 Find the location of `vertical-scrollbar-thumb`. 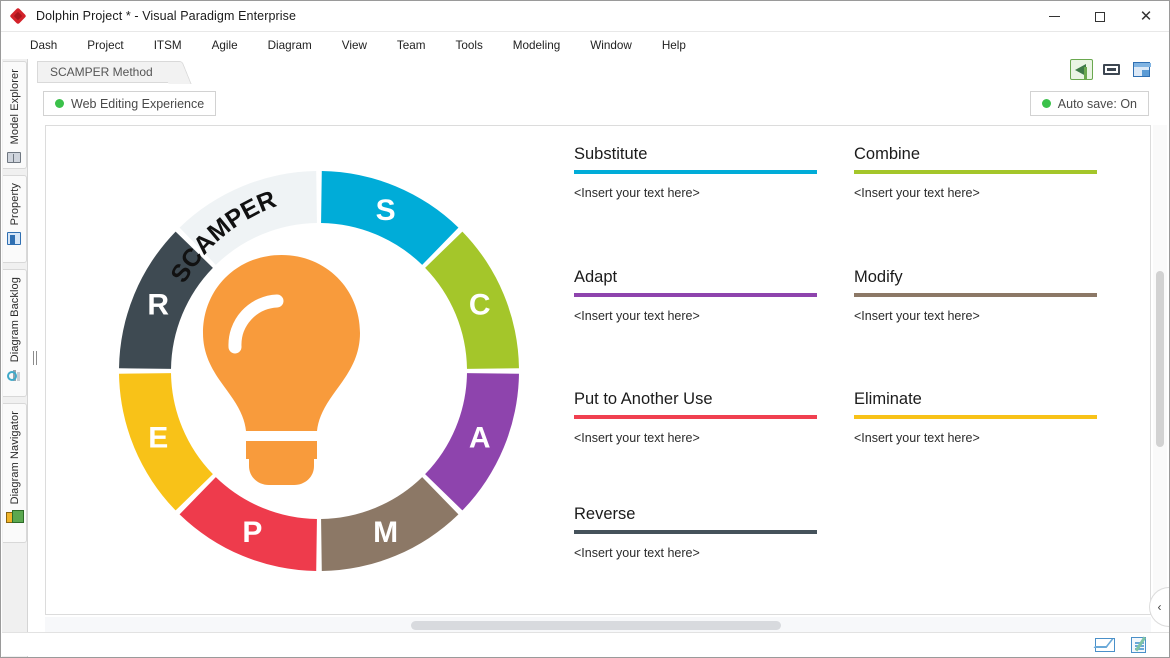

vertical-scrollbar-thumb is located at coordinates (1160, 359).